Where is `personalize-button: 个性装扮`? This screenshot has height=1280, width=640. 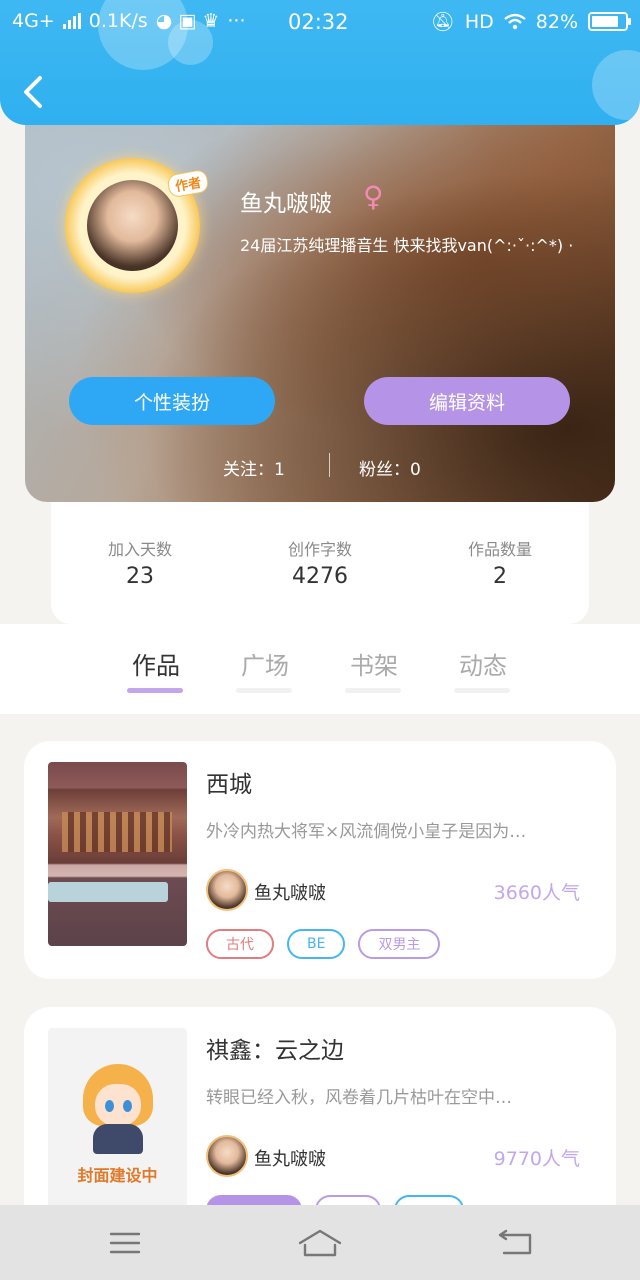
personalize-button: 个性装扮 is located at coordinates (172, 401).